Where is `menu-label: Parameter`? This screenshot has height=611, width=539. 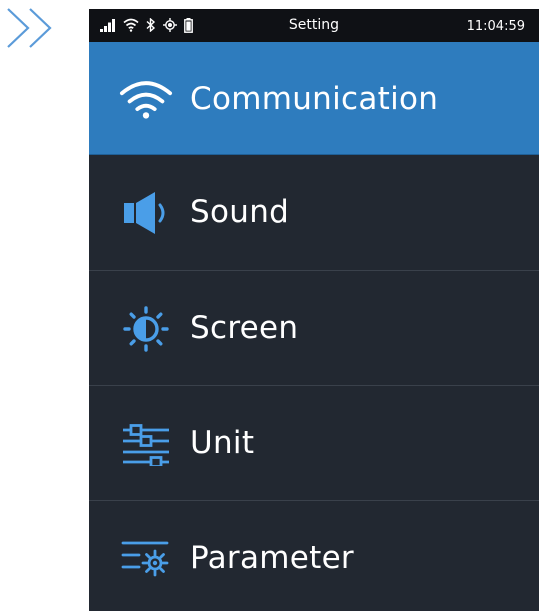
menu-label: Parameter is located at coordinates (272, 558).